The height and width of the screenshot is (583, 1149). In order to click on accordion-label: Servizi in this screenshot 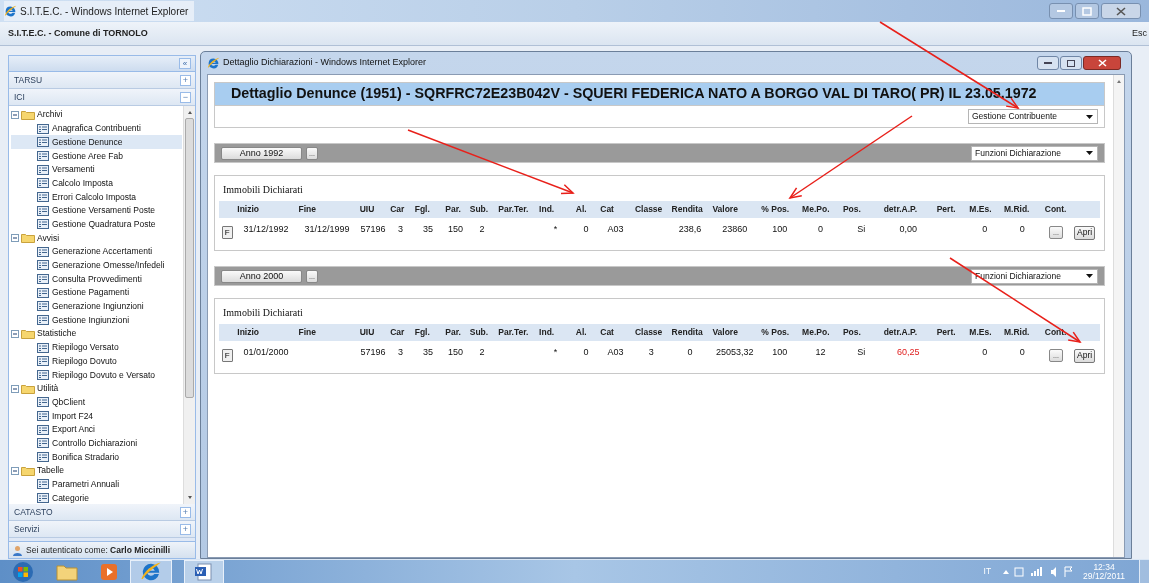, I will do `click(27, 529)`.